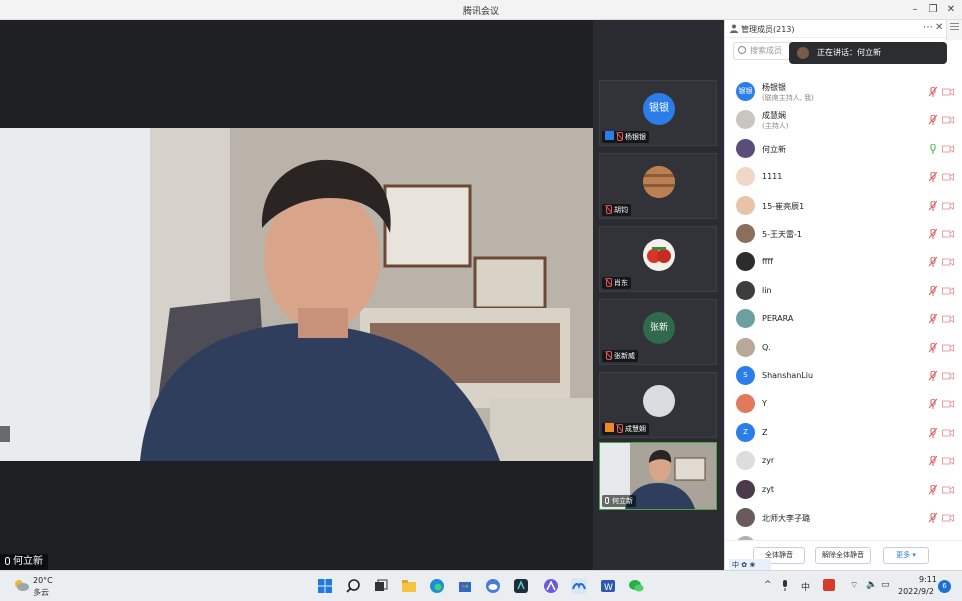  I want to click on speaking-toast: 正在讲话：何立新, so click(868, 53).